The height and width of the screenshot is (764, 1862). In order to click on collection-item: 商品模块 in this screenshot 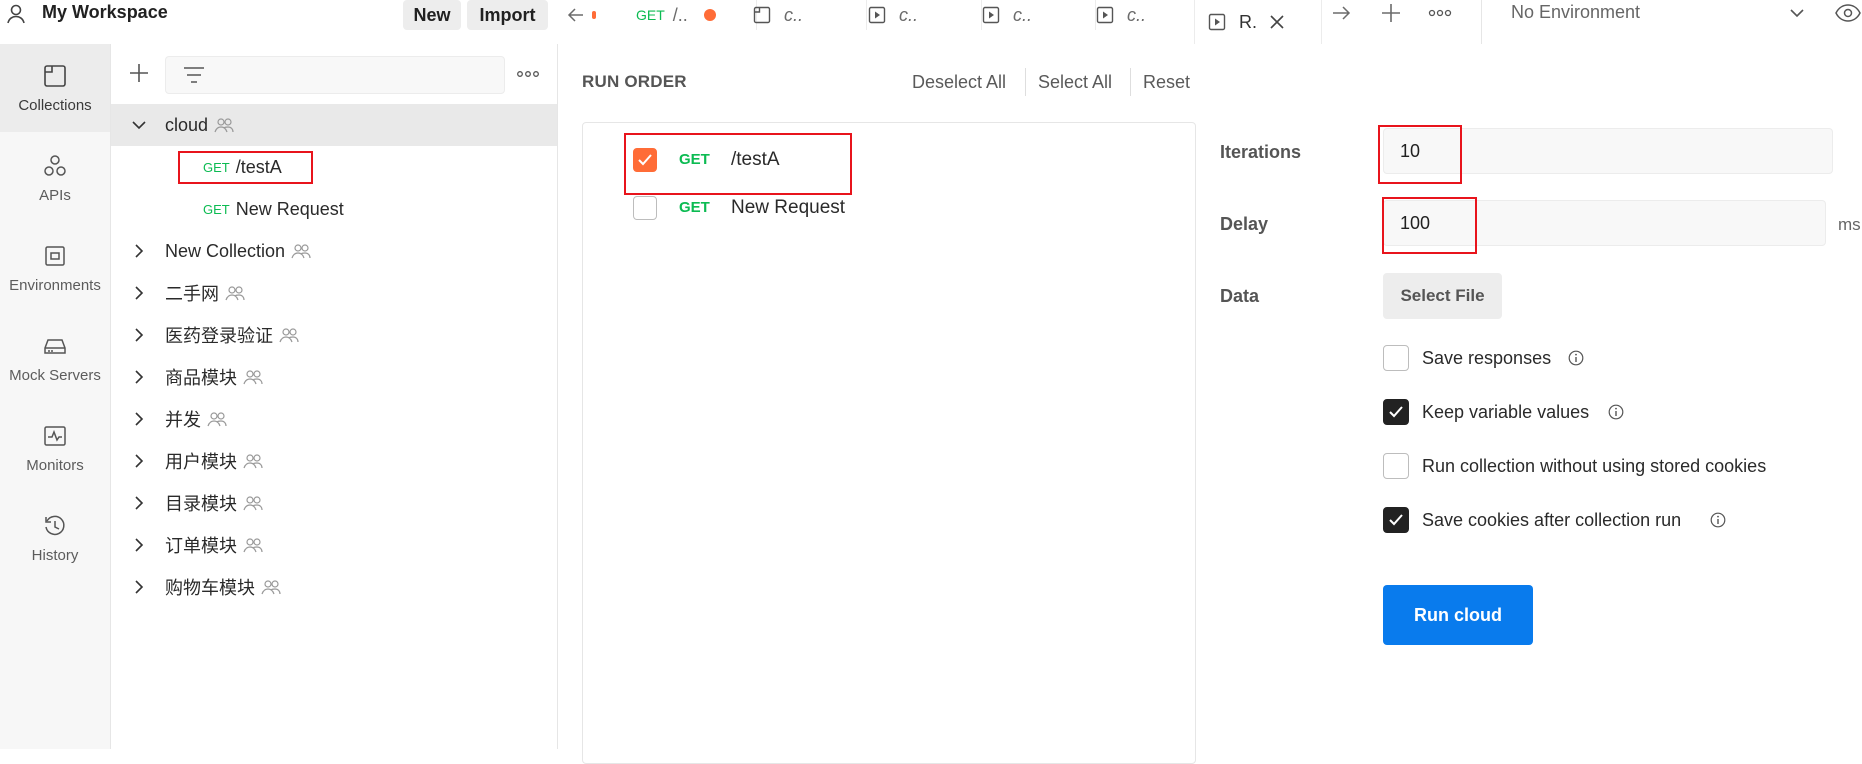, I will do `click(334, 377)`.